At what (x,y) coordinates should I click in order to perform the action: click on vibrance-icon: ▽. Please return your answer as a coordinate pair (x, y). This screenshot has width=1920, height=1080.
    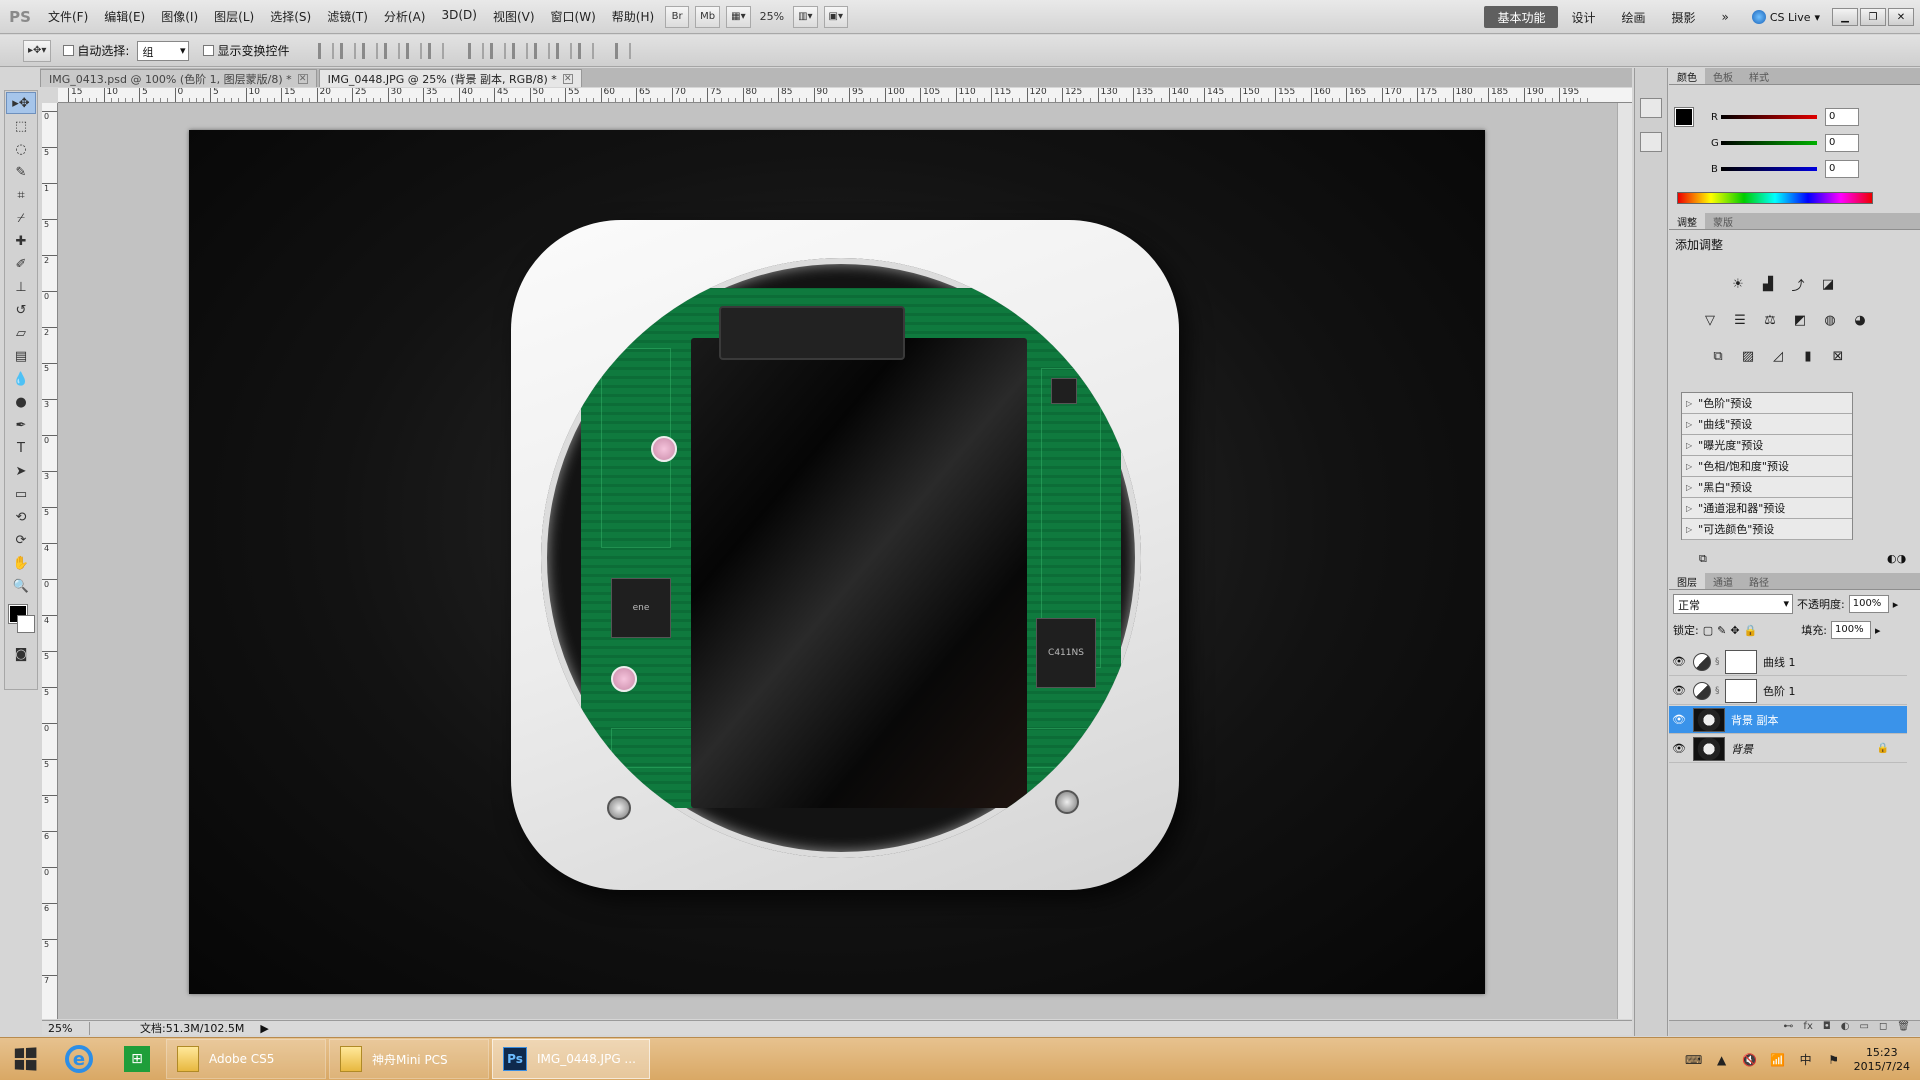
    Looking at the image, I should click on (1710, 320).